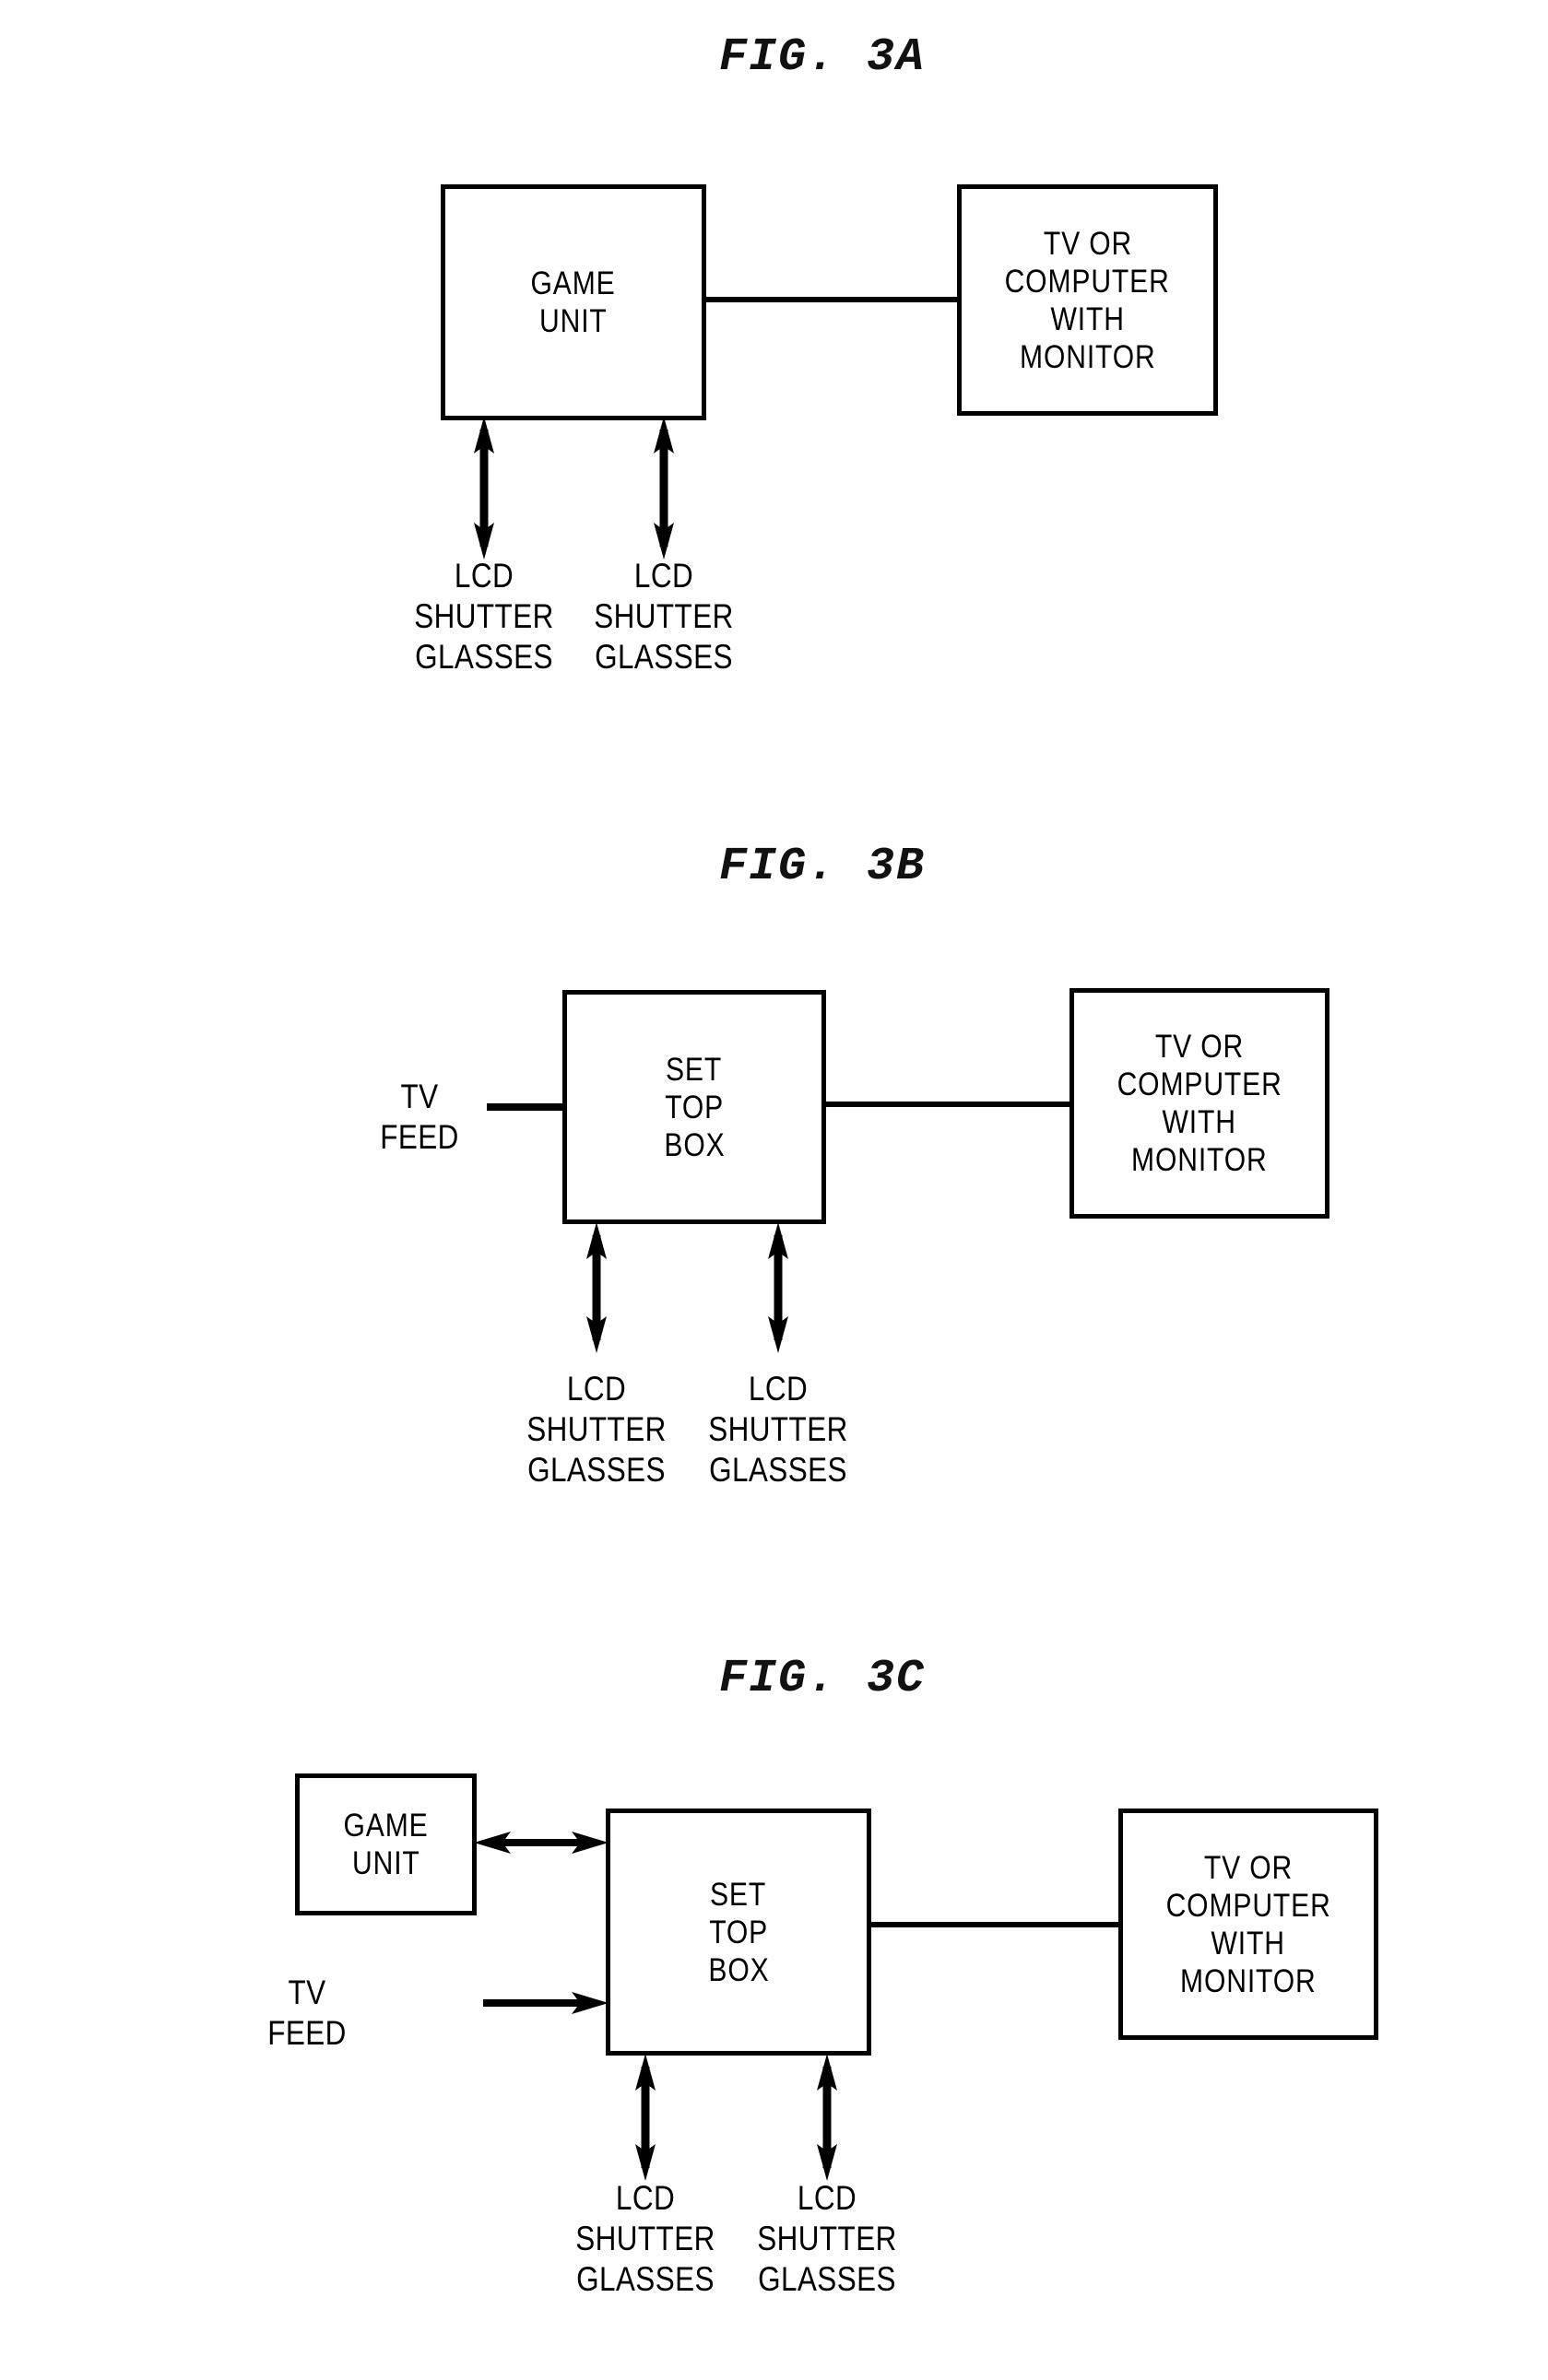 Image resolution: width=1548 pixels, height=2380 pixels. I want to click on arrow-game-unit-to-left-glasses-3a, so click(484, 488).